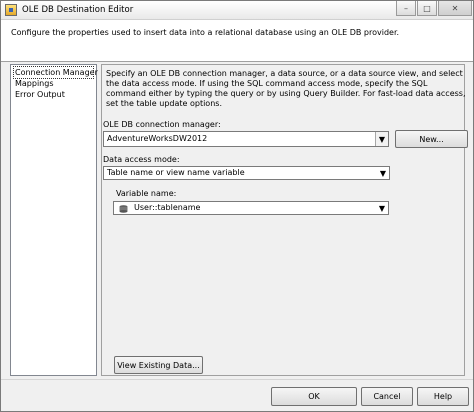 The image size is (474, 412). I want to click on data-access-mode-dropdown: Table name or view name variable ▼, so click(246, 173).